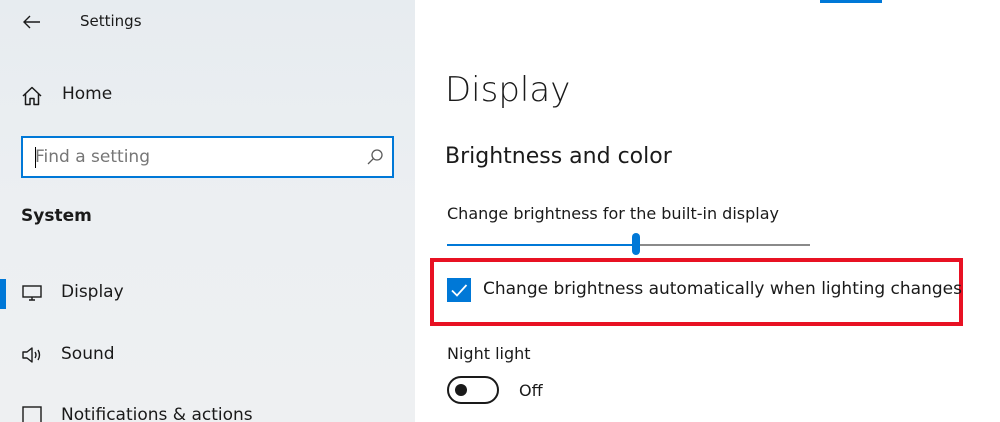 This screenshot has height=422, width=1000. I want to click on toggle-knob, so click(461, 390).